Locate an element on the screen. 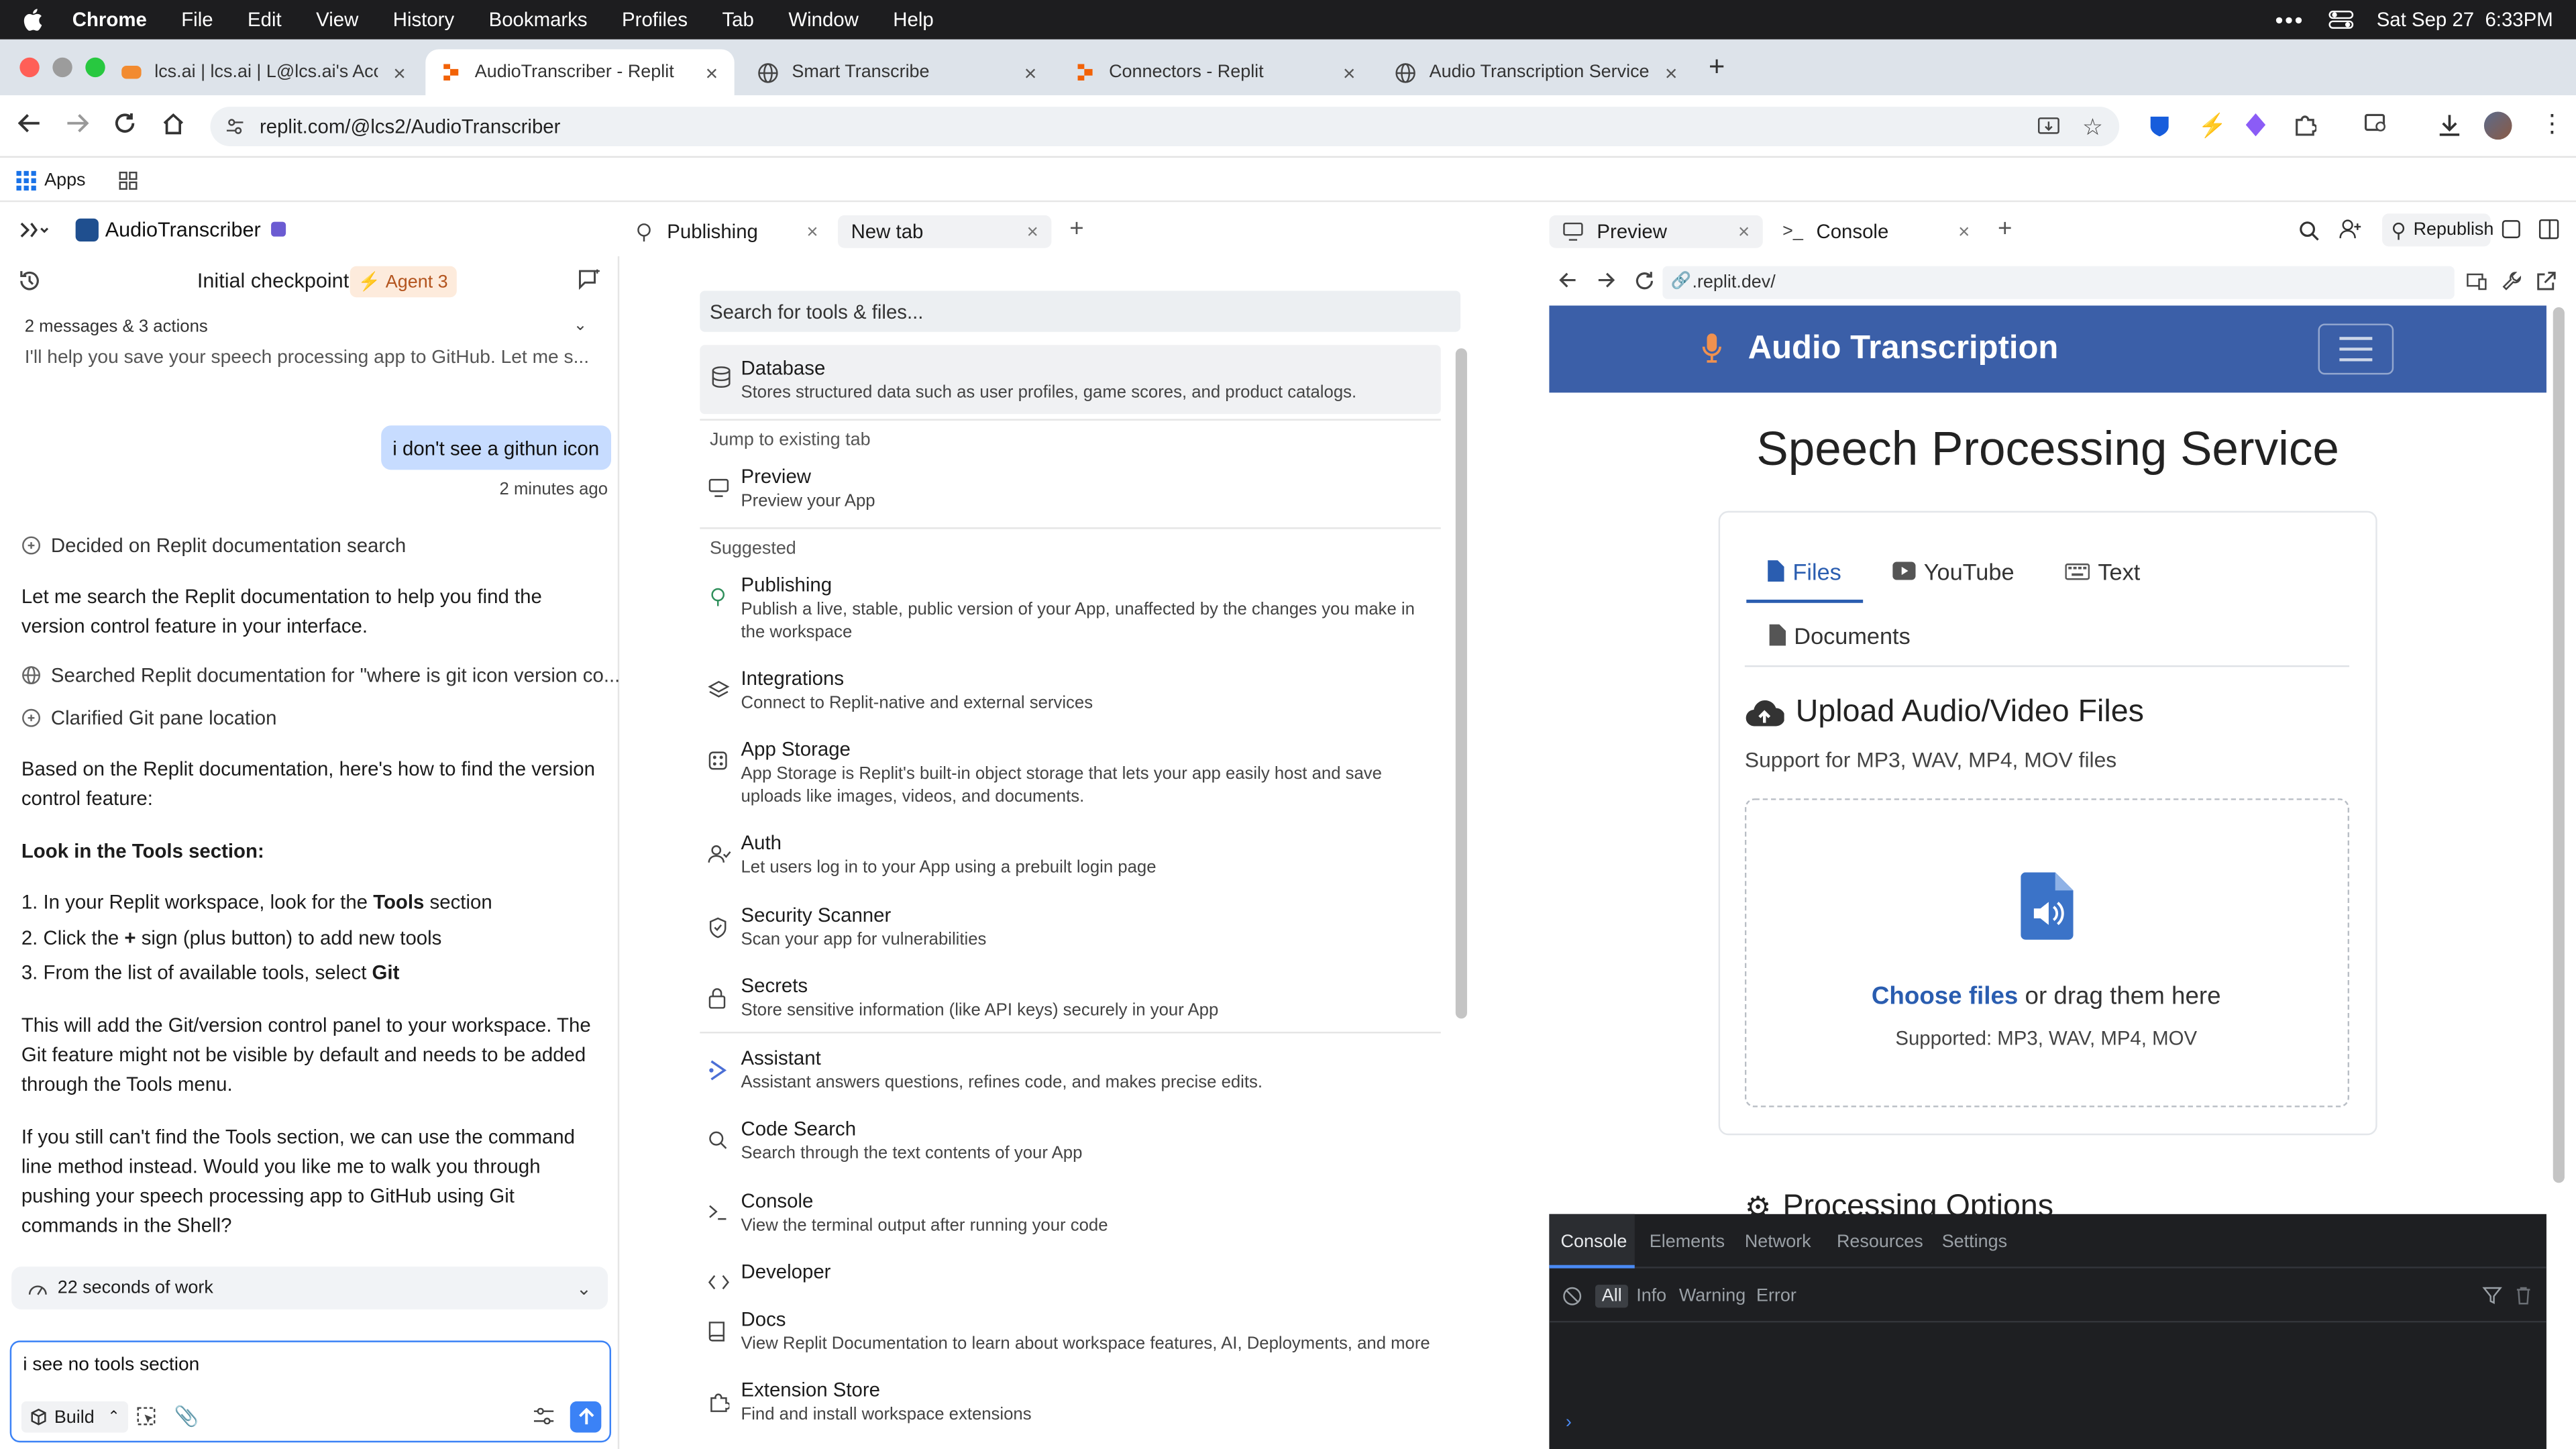 Image resolution: width=2576 pixels, height=1449 pixels. preview-scrollbar is located at coordinates (2559, 745).